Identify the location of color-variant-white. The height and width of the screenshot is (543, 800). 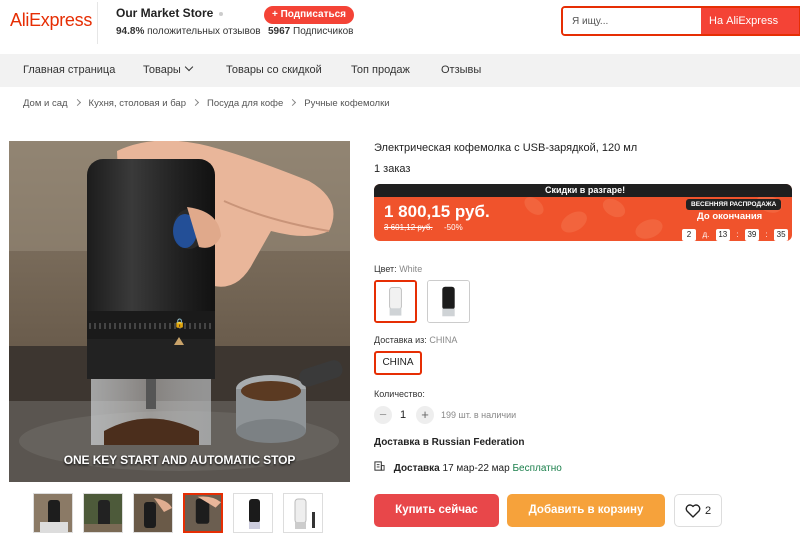
(395, 301).